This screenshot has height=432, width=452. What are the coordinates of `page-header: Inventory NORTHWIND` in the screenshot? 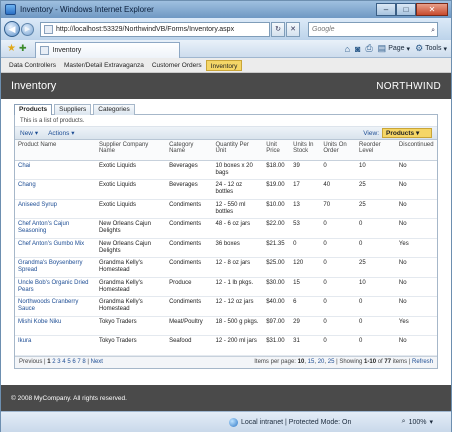 It's located at (226, 86).